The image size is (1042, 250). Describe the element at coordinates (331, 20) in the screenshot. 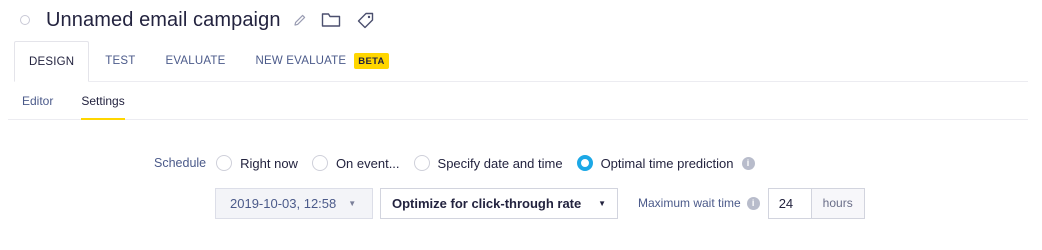

I see `folder-icon` at that location.